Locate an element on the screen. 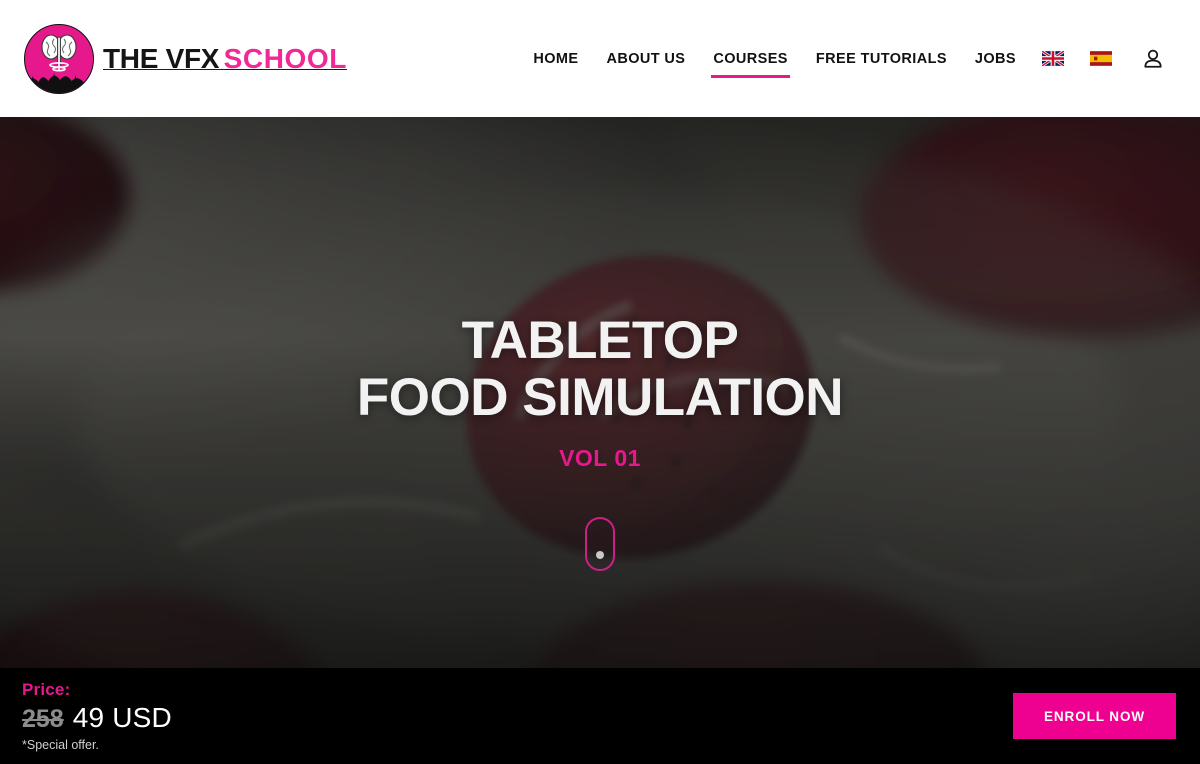 Image resolution: width=1200 pixels, height=764 pixels. flag-uk-icon is located at coordinates (1053, 58).